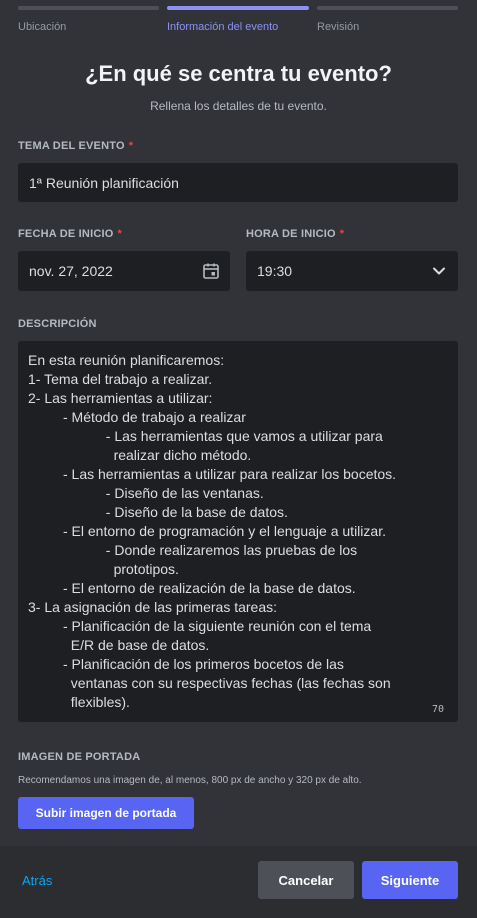  I want to click on cancel-button: Cancelar, so click(306, 880).